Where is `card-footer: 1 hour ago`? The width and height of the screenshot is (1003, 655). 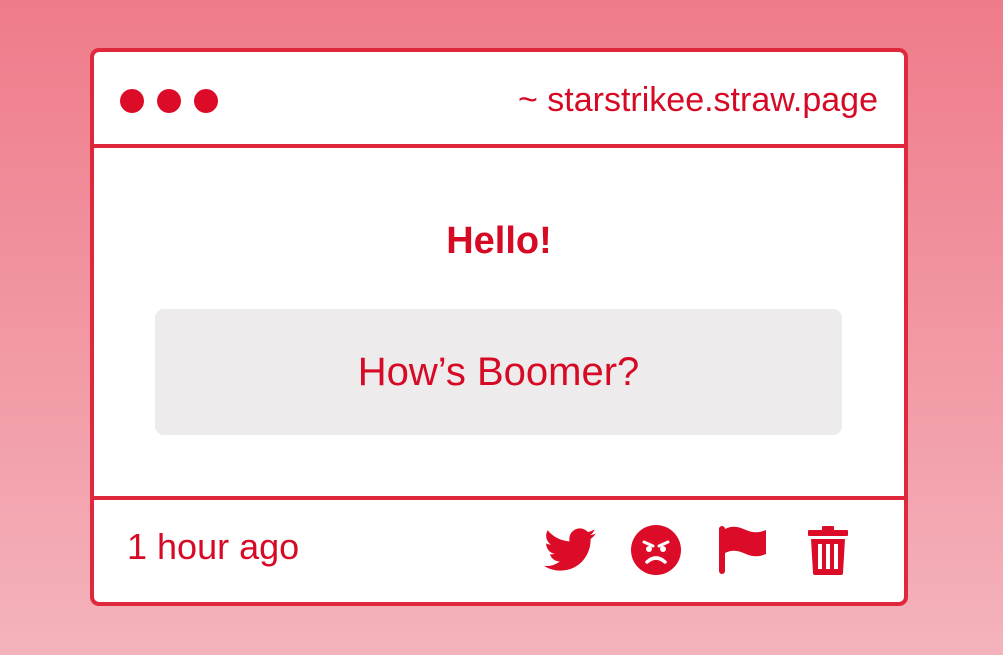
card-footer: 1 hour ago is located at coordinates (499, 549).